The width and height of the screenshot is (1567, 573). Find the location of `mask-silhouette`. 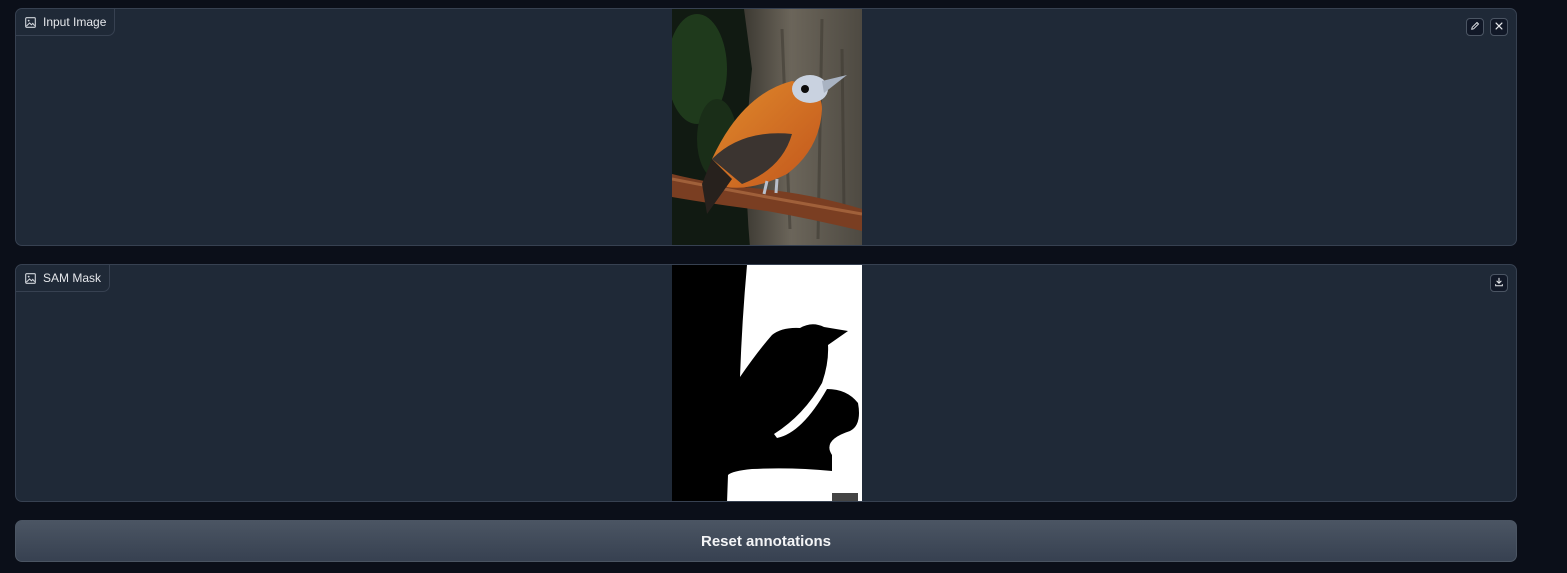

mask-silhouette is located at coordinates (767, 383).